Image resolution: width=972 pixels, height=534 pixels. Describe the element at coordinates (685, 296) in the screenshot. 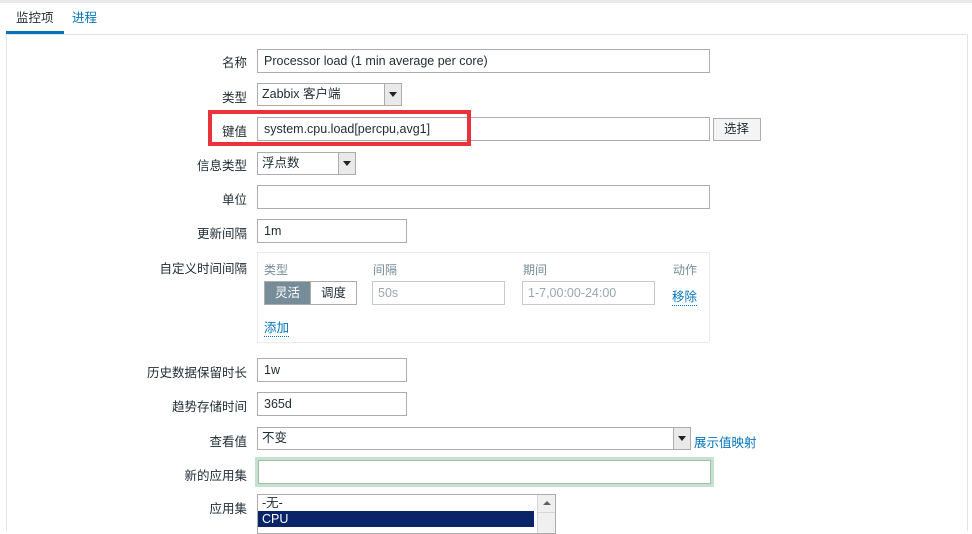

I see `remove-link: 移除` at that location.